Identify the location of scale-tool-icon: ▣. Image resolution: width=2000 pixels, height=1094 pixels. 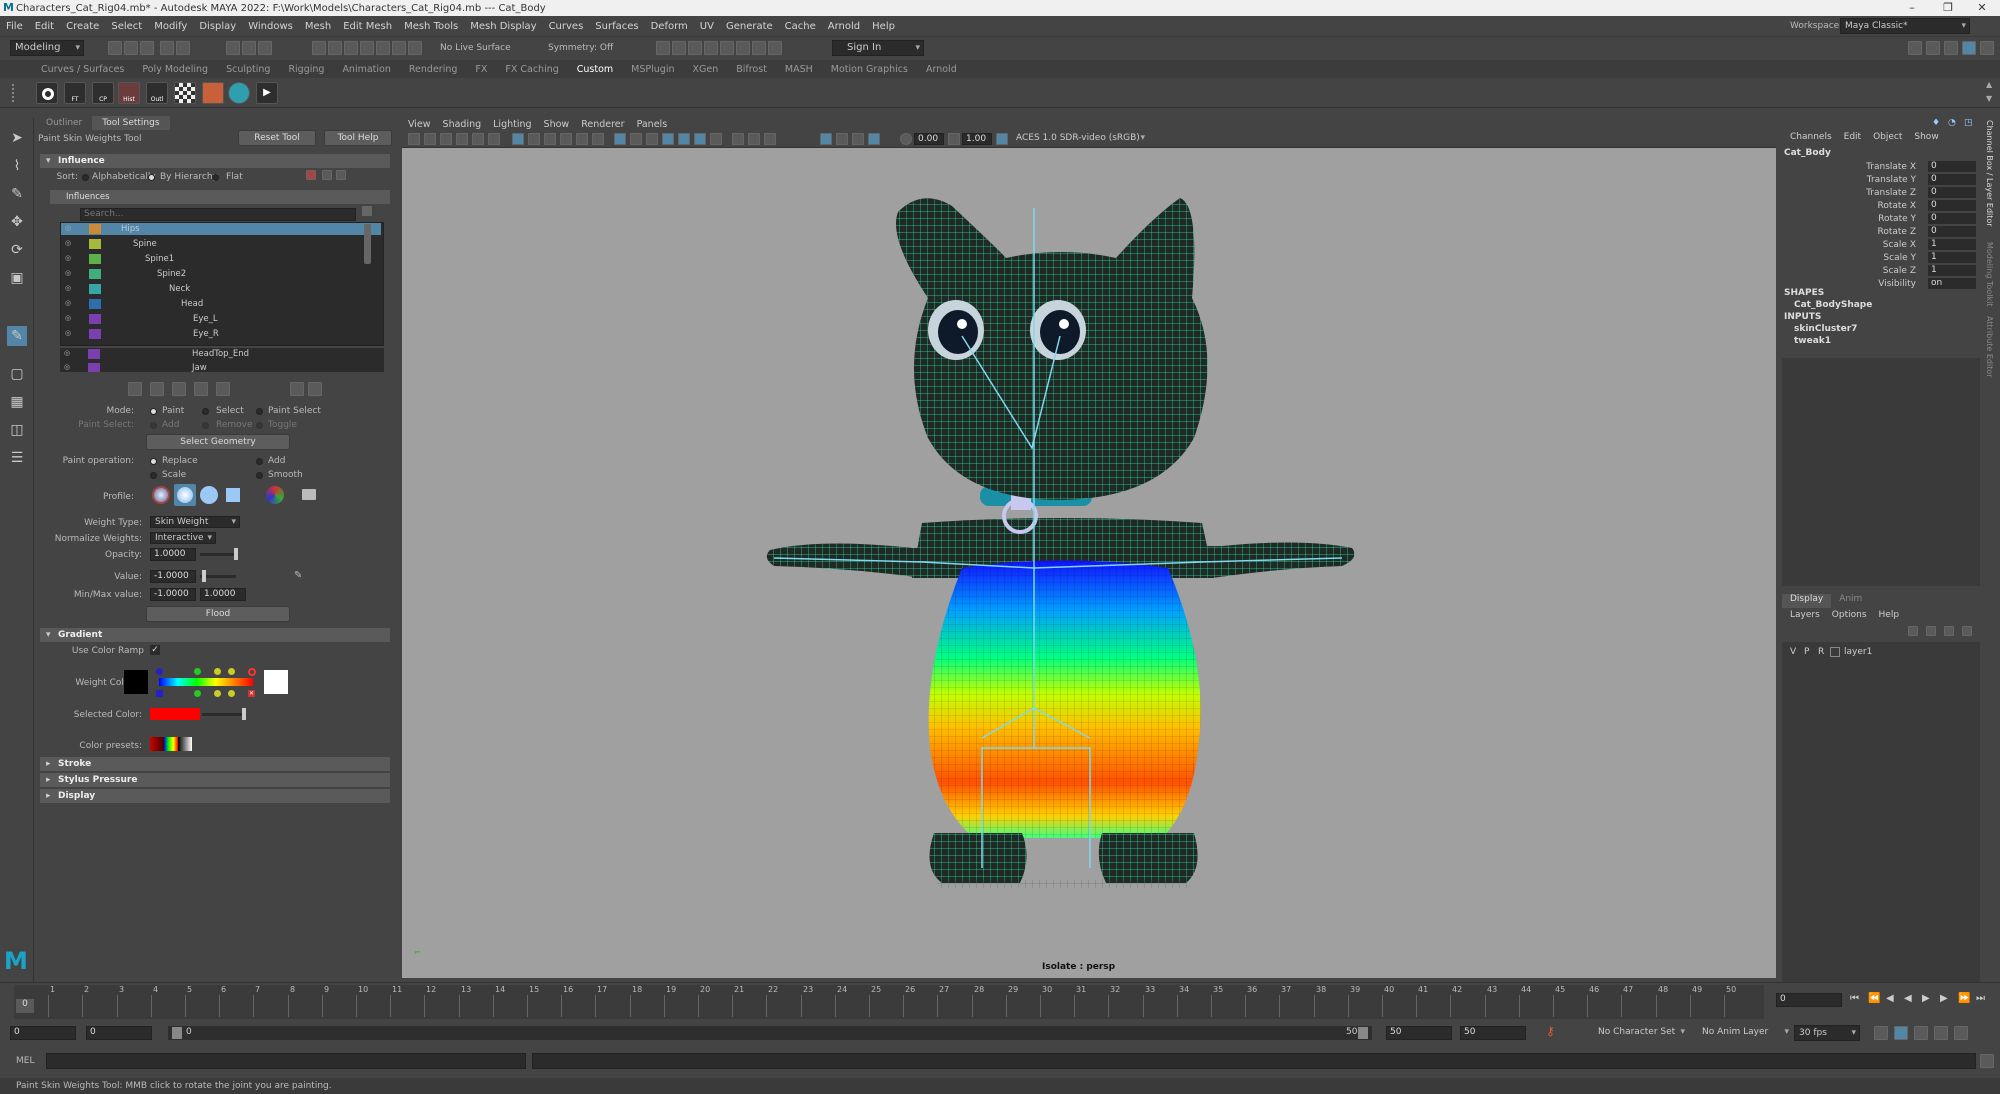
(17, 278).